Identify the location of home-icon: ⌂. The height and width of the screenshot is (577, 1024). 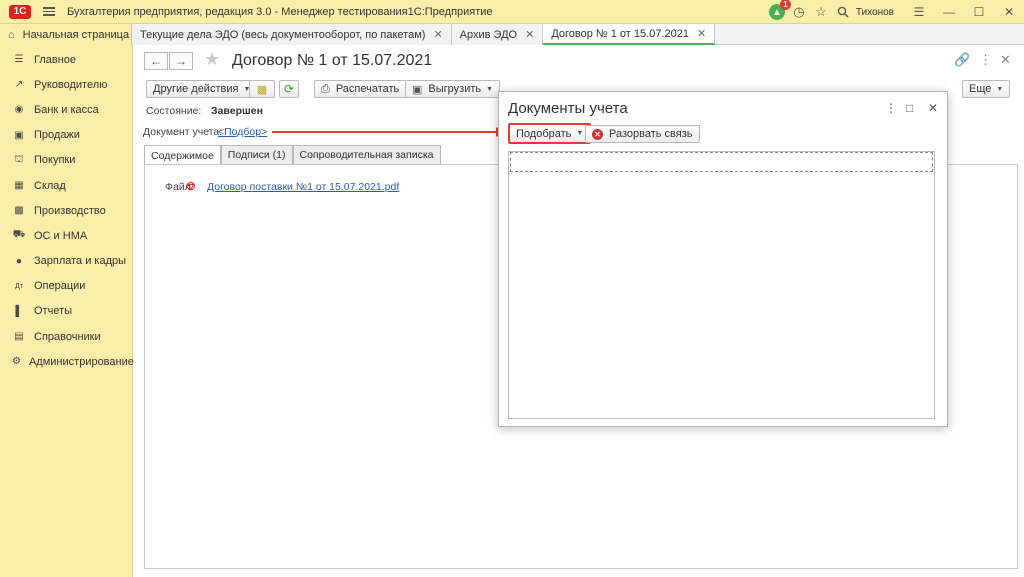
(11, 34).